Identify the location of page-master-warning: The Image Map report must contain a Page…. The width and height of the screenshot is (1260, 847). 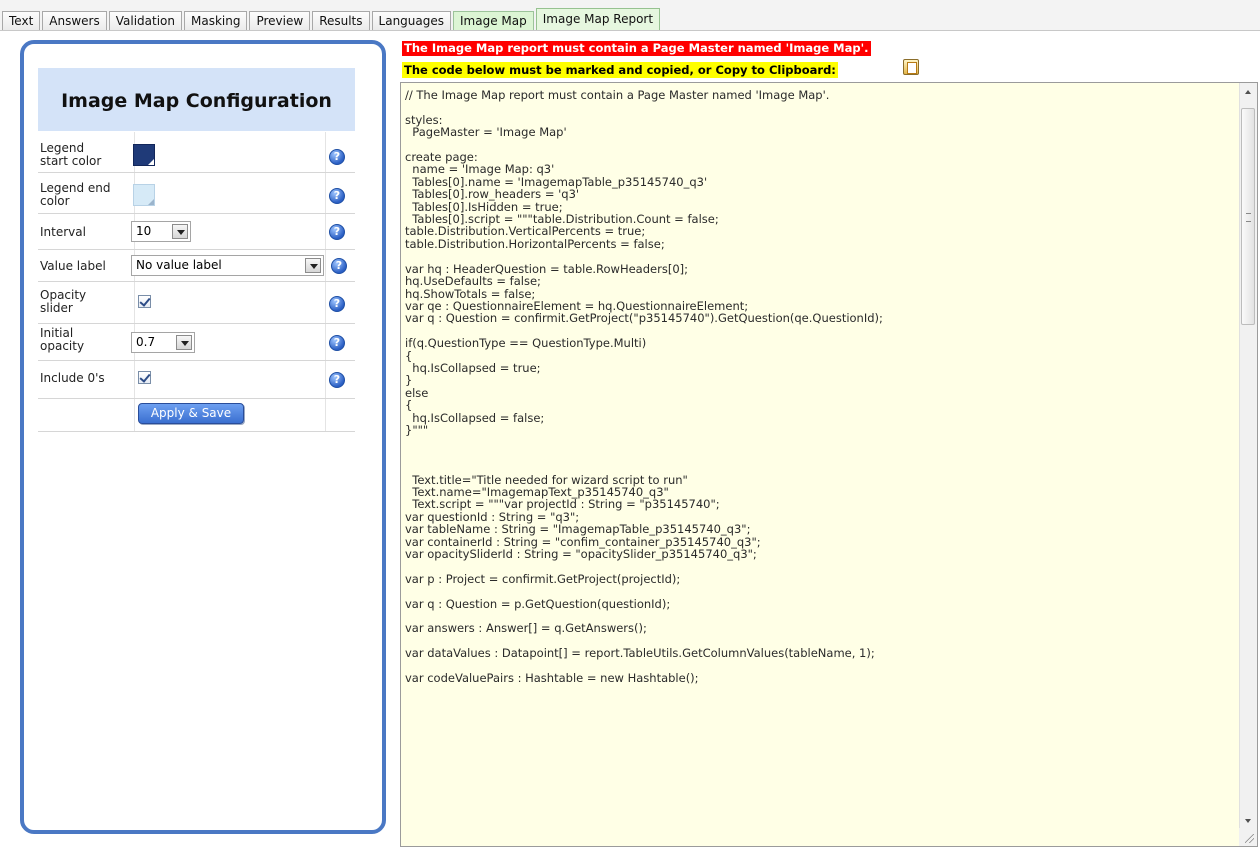
(636, 48).